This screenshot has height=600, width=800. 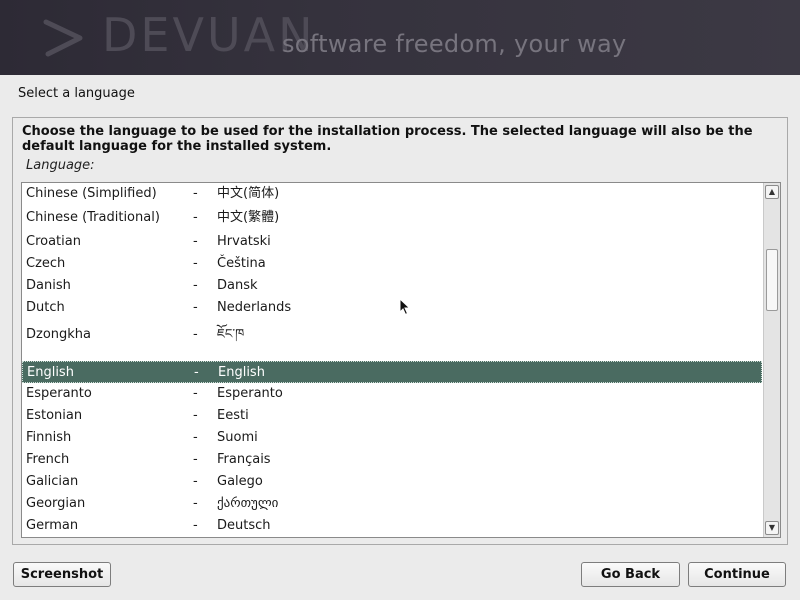 What do you see at coordinates (52, 525) in the screenshot?
I see `language-name: German` at bounding box center [52, 525].